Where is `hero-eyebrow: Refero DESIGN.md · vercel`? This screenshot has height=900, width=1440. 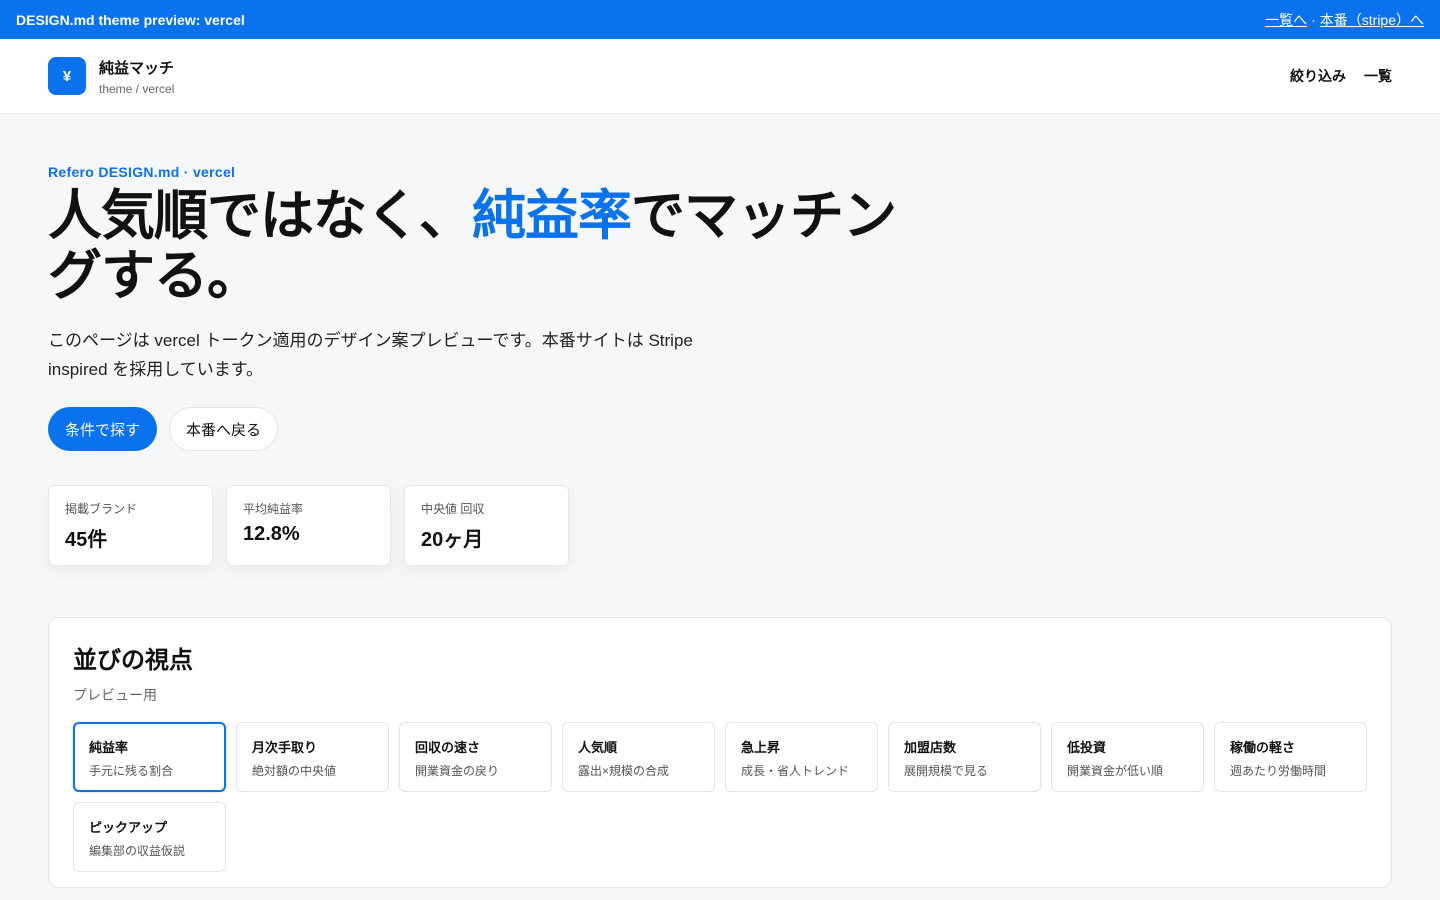 hero-eyebrow: Refero DESIGN.md · vercel is located at coordinates (142, 172).